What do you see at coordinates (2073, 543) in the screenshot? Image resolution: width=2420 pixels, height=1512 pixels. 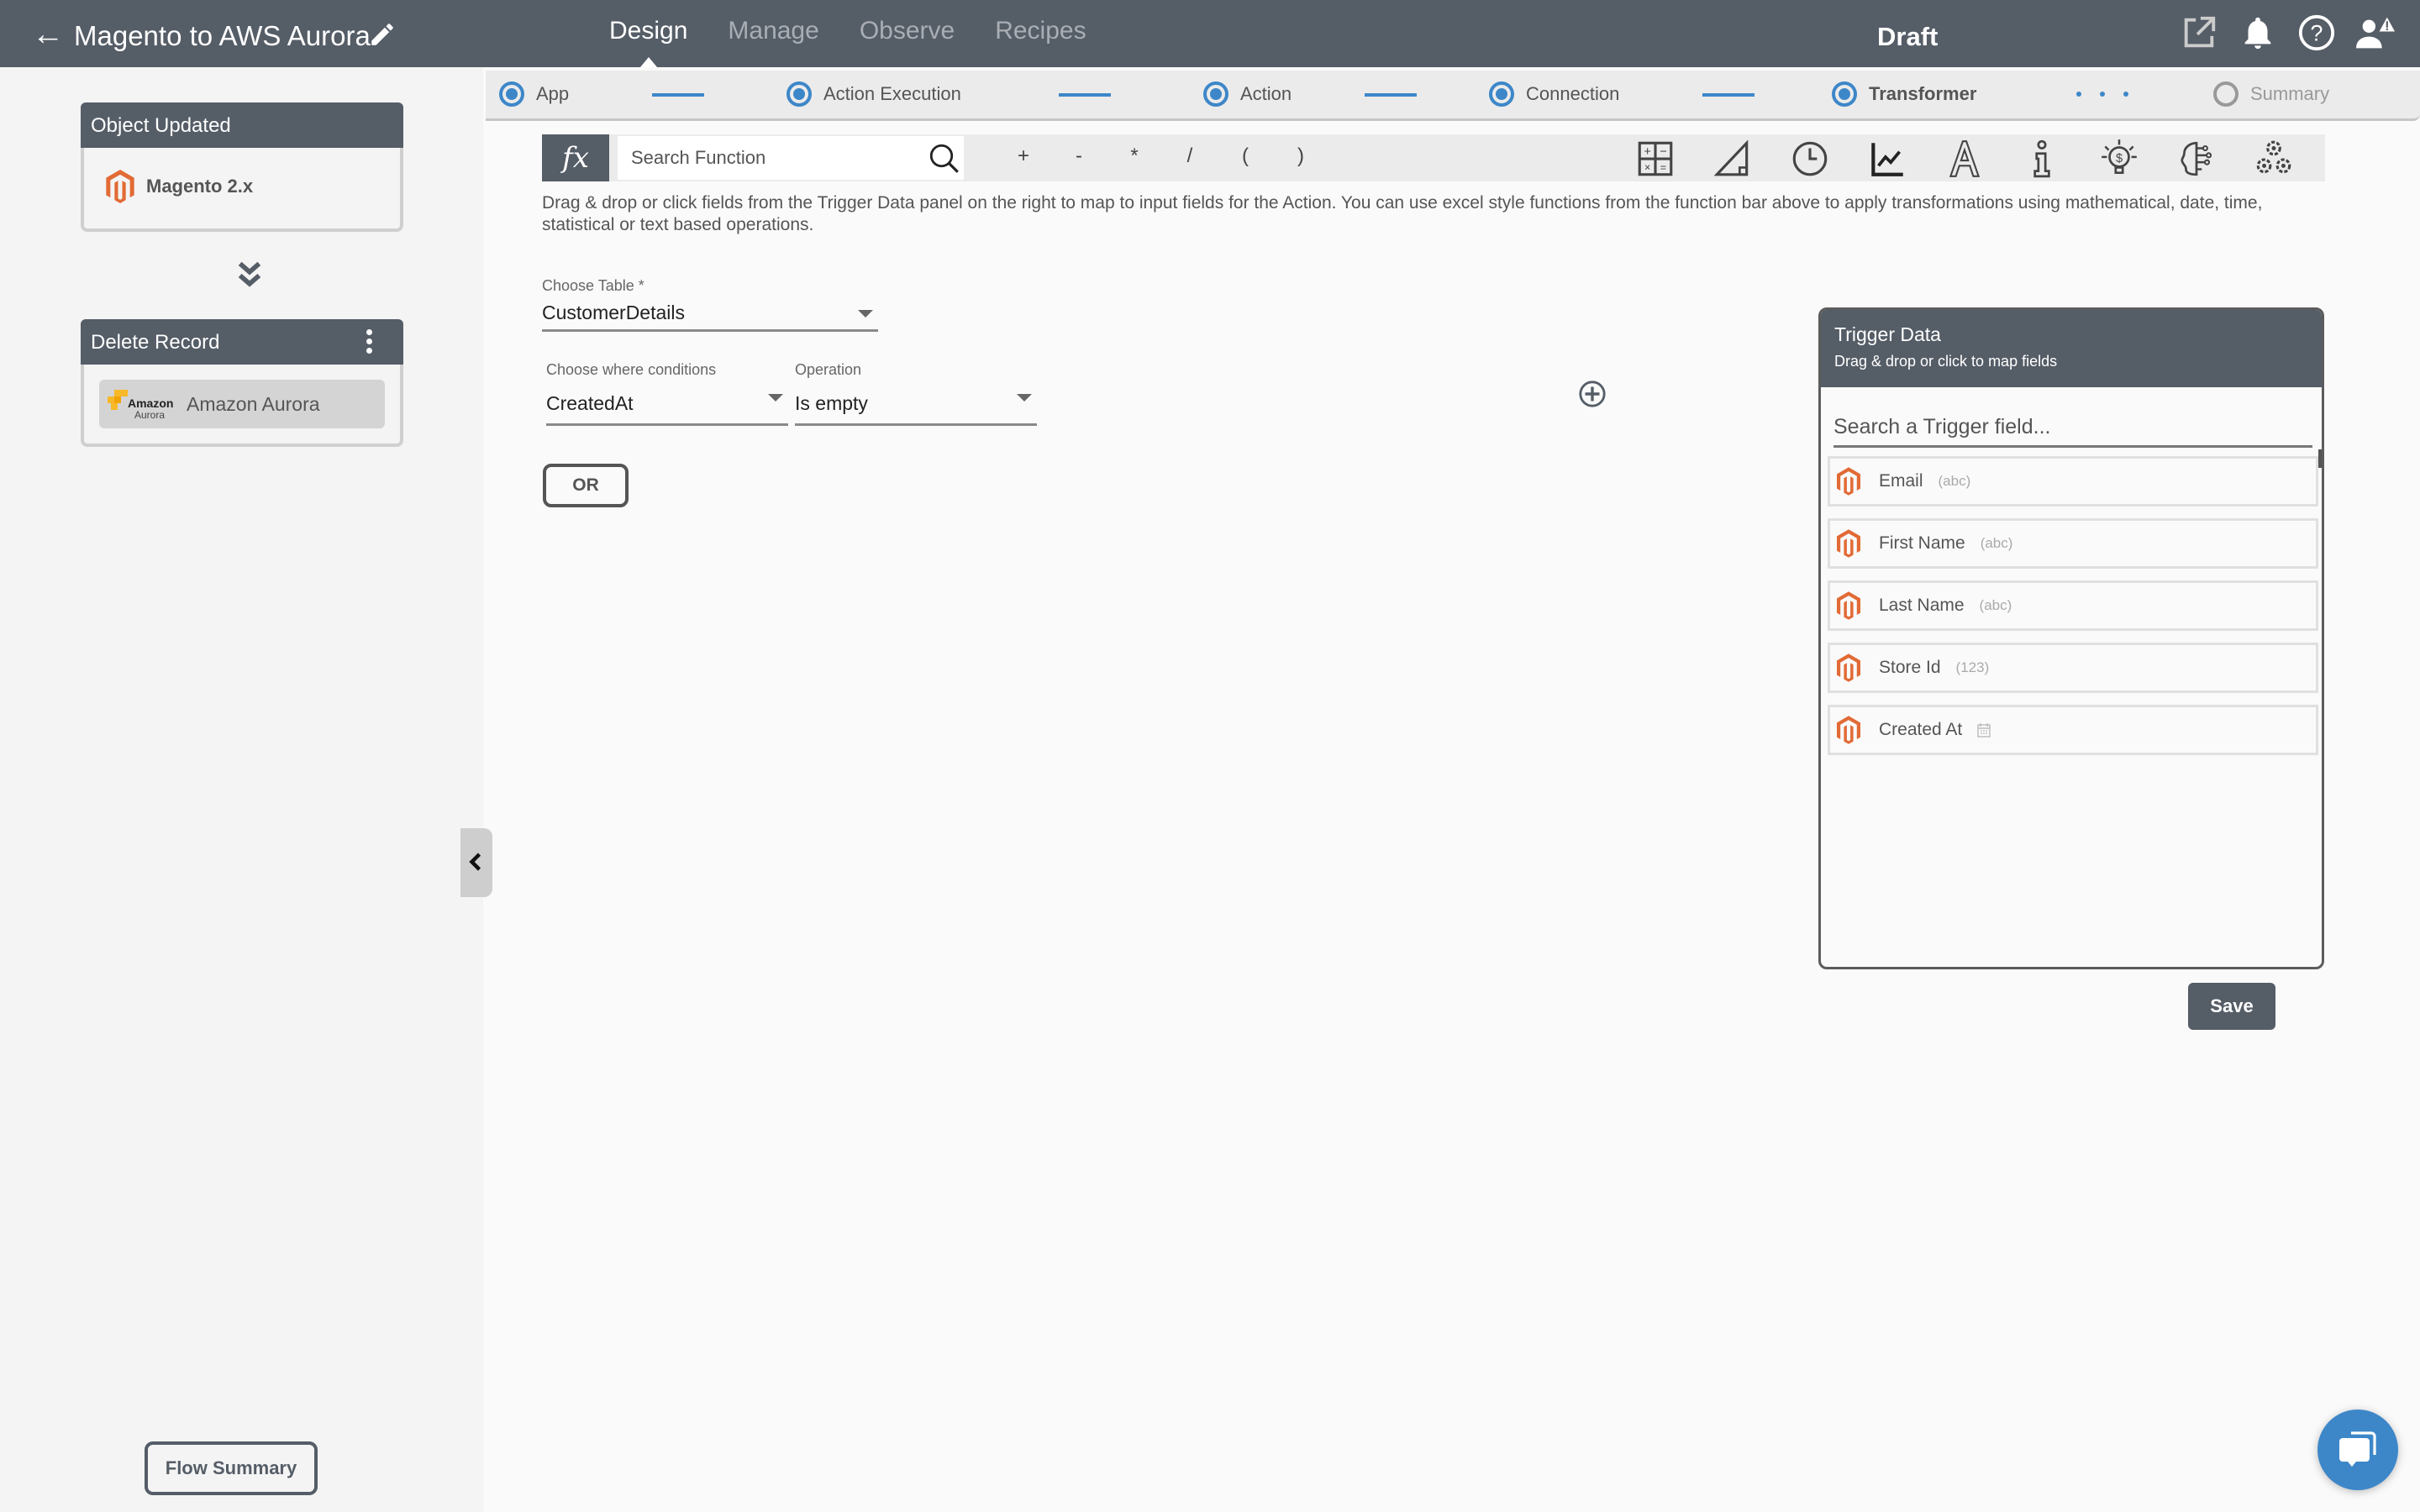 I see `trigger-field-first-name: First Name (abc)` at bounding box center [2073, 543].